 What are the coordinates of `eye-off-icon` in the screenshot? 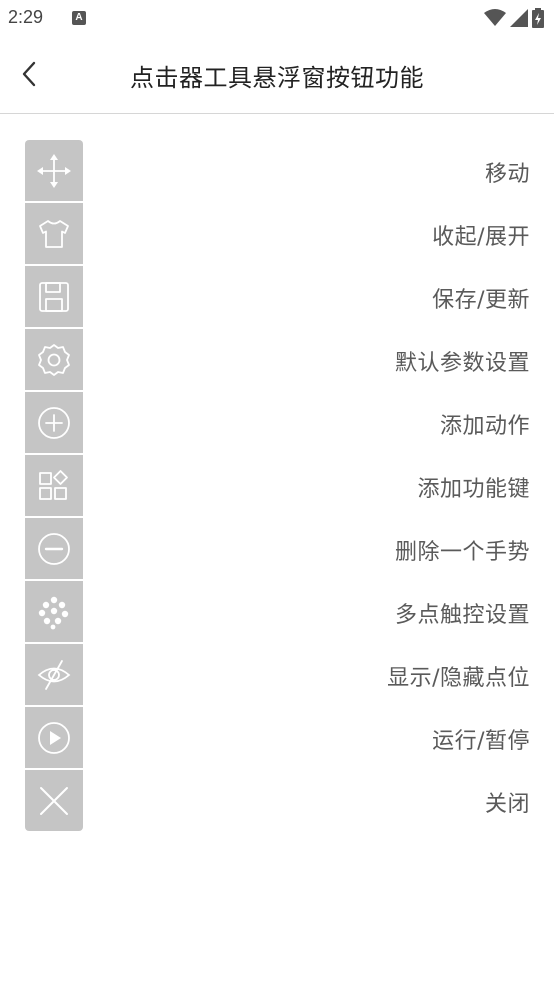 It's located at (54, 674).